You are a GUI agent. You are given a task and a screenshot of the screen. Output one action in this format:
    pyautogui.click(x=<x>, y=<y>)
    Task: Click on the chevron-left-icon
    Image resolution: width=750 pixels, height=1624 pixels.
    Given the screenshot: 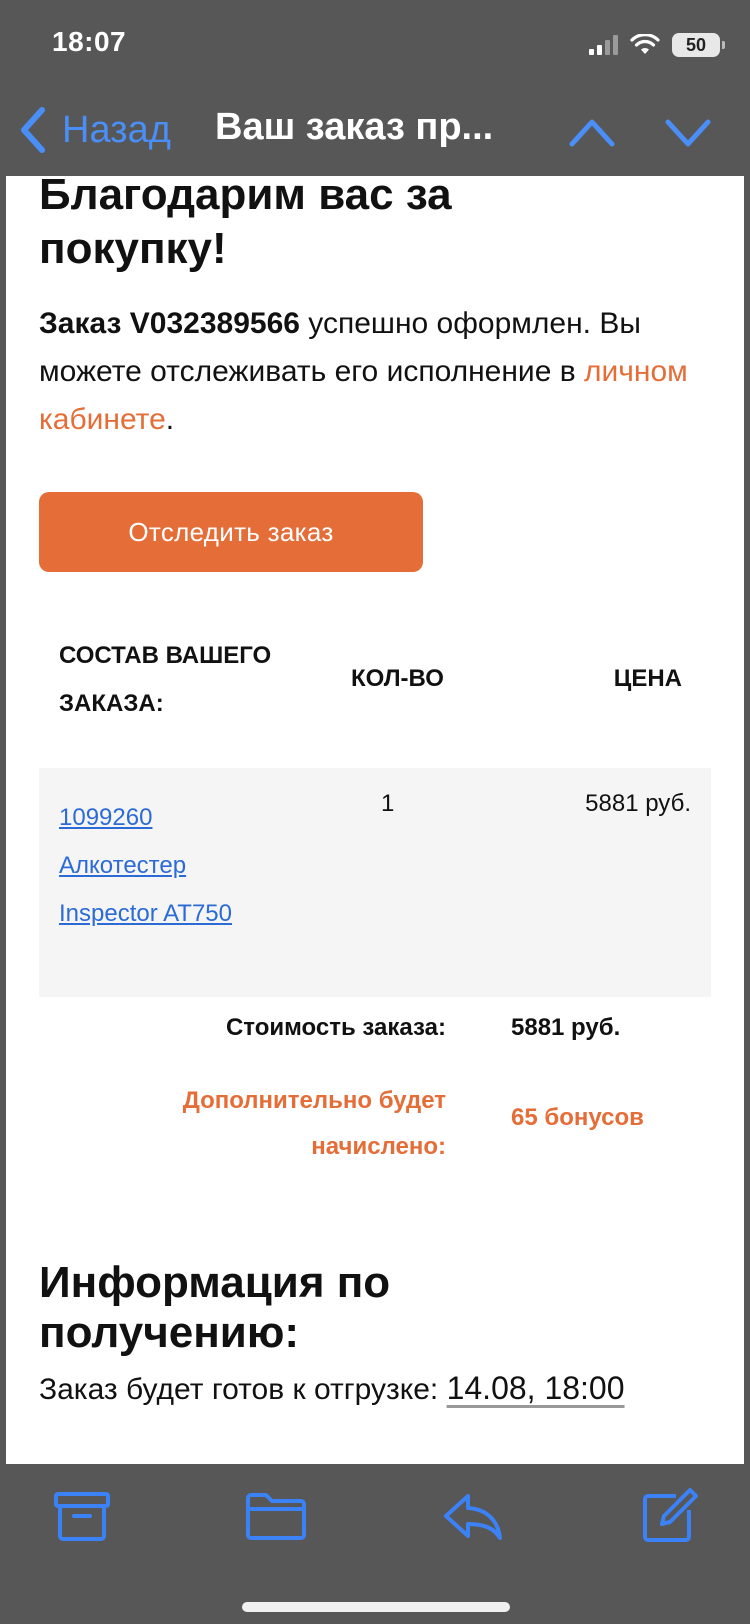 What is the action you would take?
    pyautogui.click(x=33, y=130)
    